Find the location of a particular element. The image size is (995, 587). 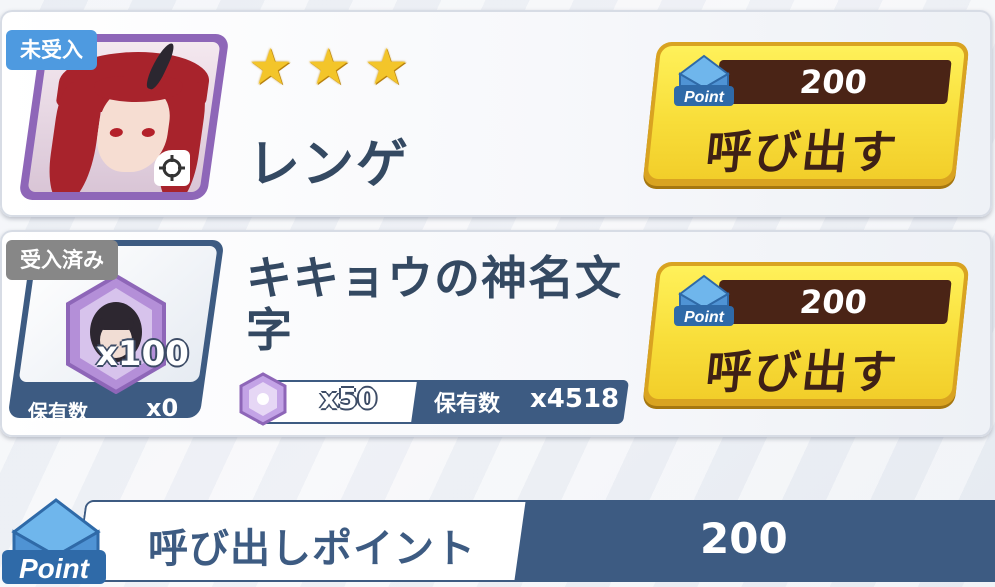

status-badge: 未受入 is located at coordinates (51, 50).